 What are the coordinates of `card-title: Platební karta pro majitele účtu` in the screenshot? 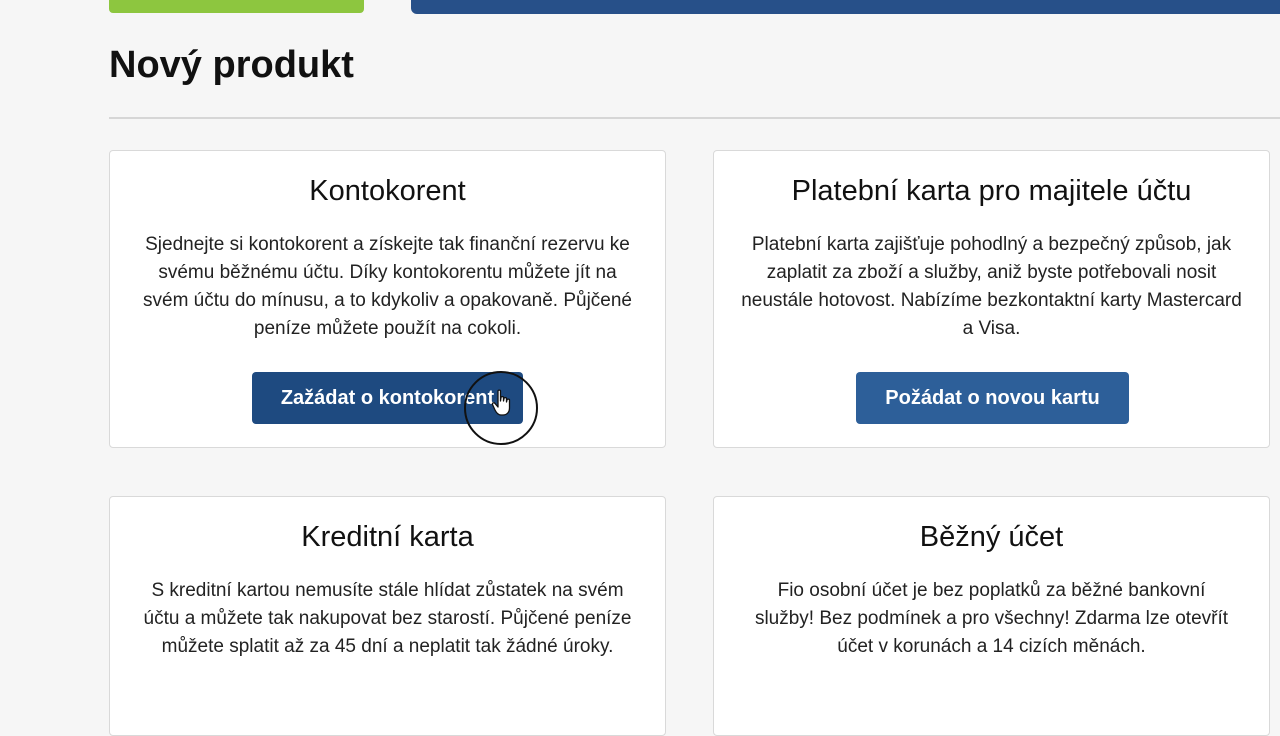 It's located at (991, 191).